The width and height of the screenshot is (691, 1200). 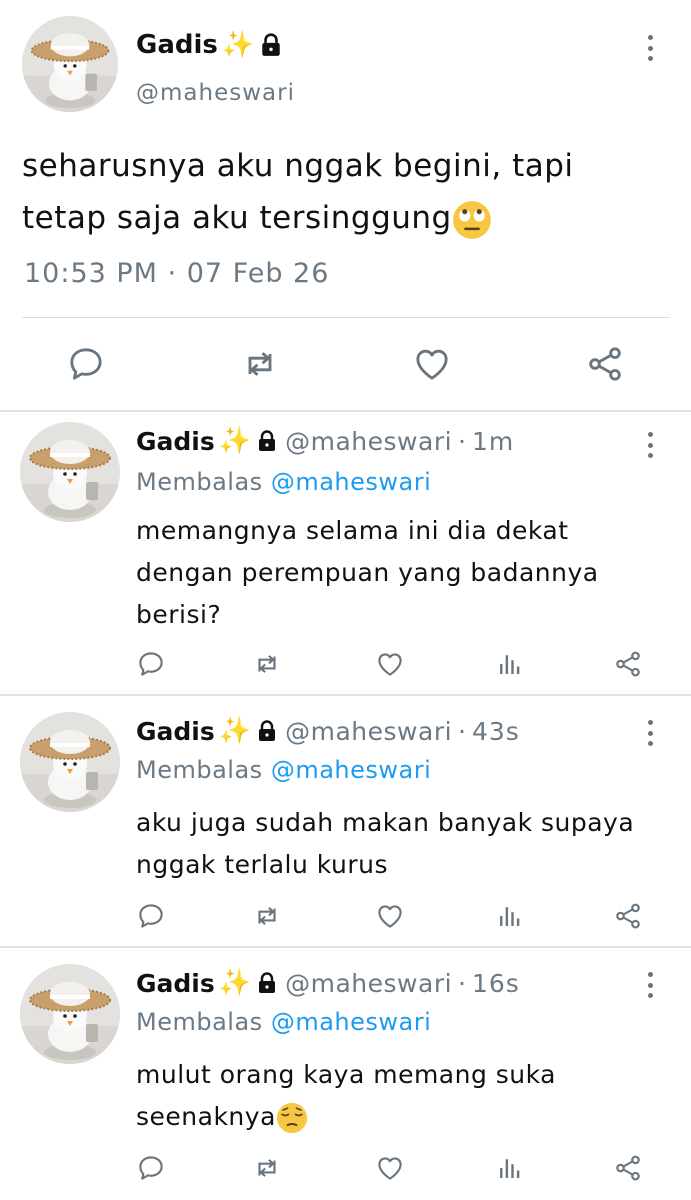 What do you see at coordinates (179, 614) in the screenshot?
I see `tweet-text-line: berisi?` at bounding box center [179, 614].